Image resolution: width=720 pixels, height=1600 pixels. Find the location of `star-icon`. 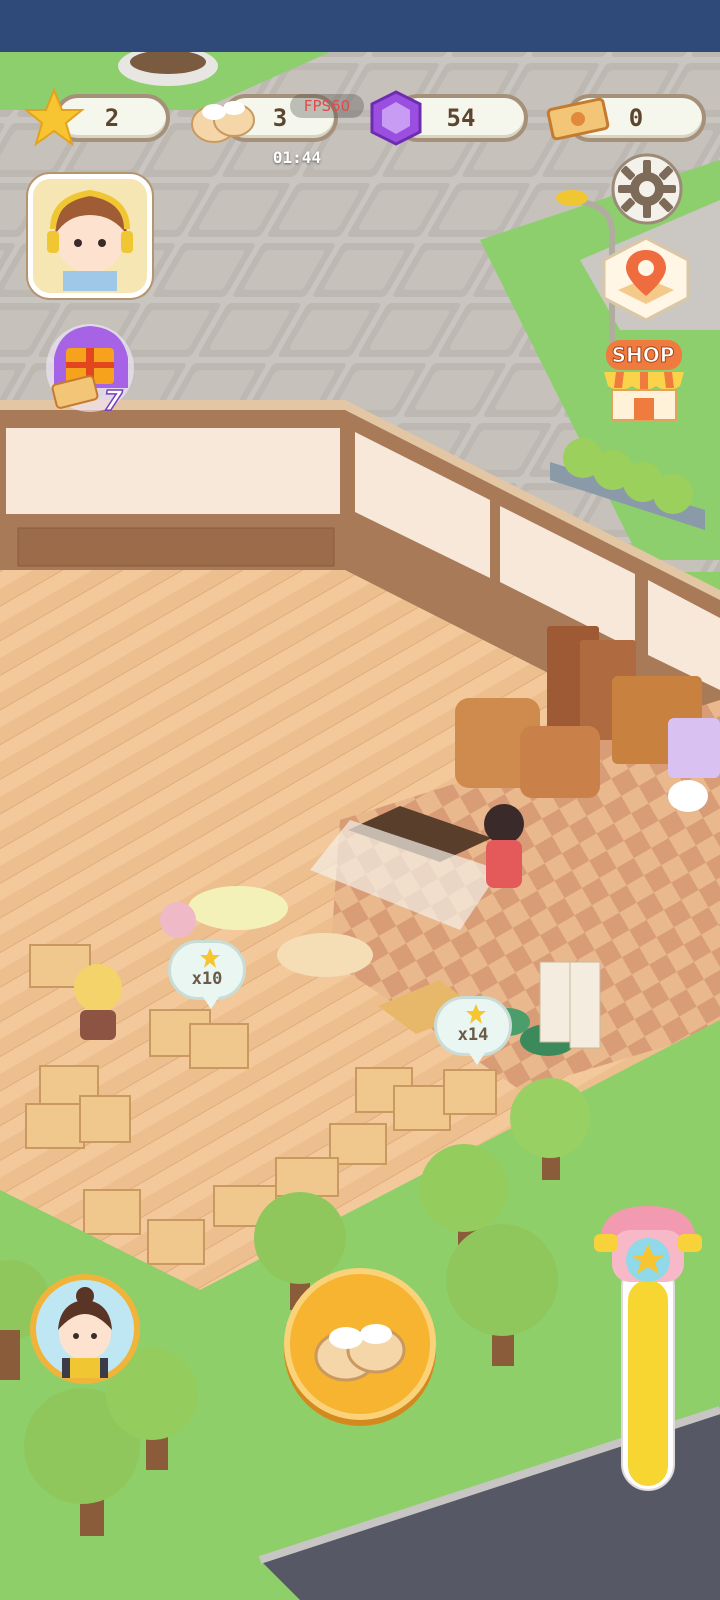

star-icon is located at coordinates (54, 117).